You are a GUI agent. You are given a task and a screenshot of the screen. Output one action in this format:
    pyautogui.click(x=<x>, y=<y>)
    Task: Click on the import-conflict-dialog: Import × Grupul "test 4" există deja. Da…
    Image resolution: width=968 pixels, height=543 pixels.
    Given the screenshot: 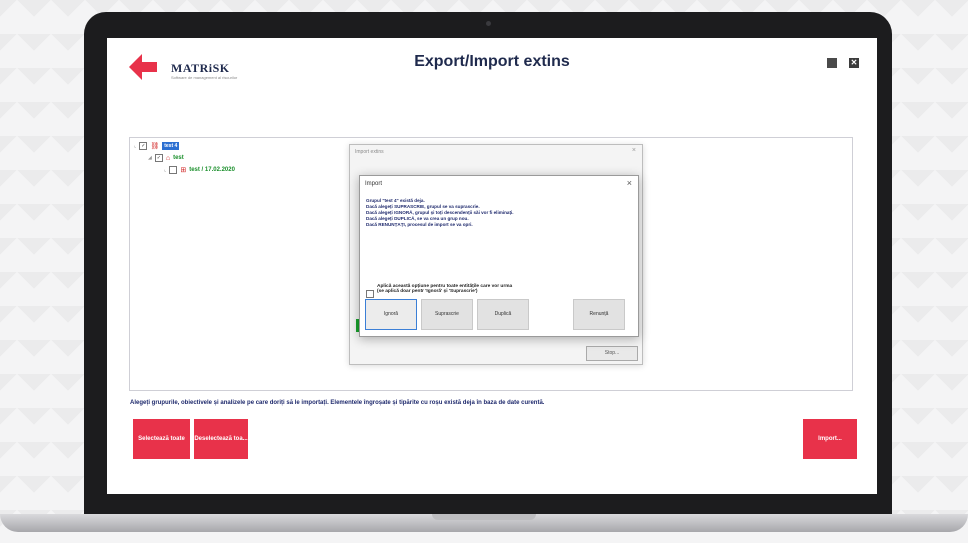 What is the action you would take?
    pyautogui.click(x=499, y=256)
    